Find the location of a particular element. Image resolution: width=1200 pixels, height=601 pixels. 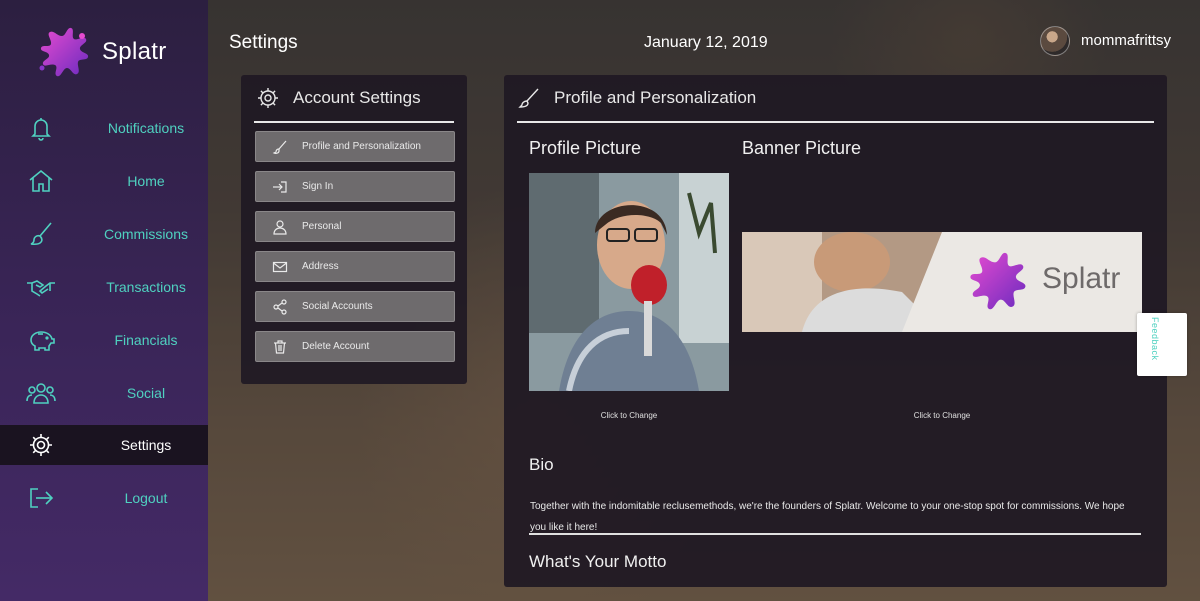

menu-label: Sign In is located at coordinates (318, 186).